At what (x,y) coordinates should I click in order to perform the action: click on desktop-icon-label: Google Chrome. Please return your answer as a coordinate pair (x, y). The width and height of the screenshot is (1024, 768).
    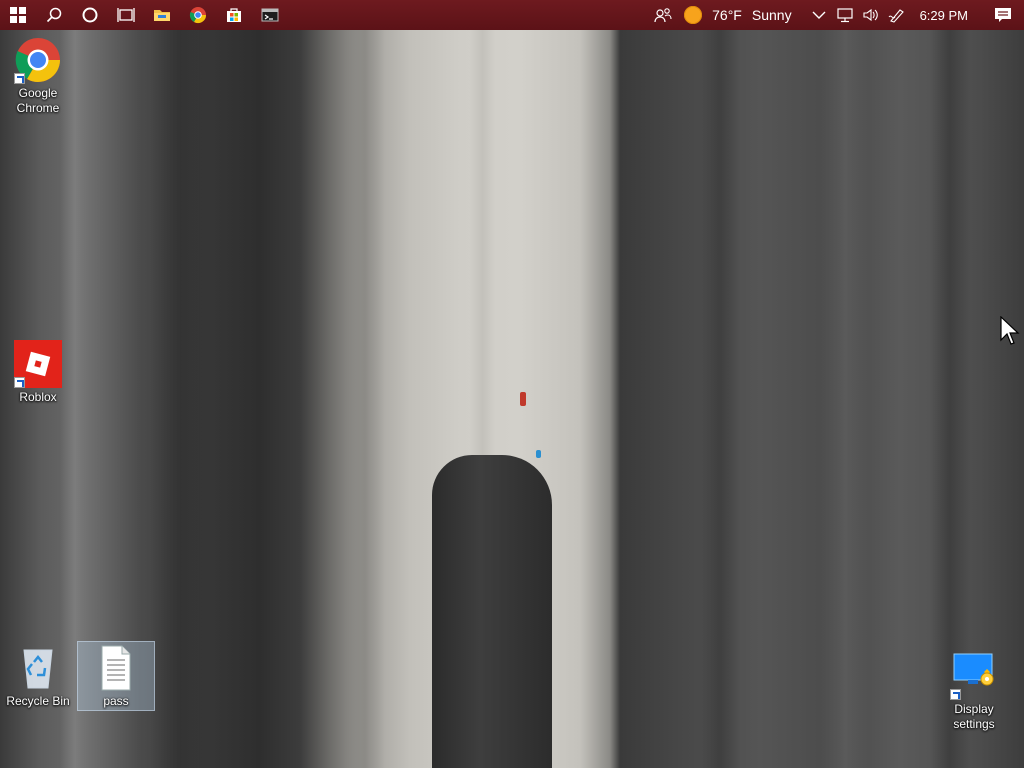
    Looking at the image, I should click on (38, 100).